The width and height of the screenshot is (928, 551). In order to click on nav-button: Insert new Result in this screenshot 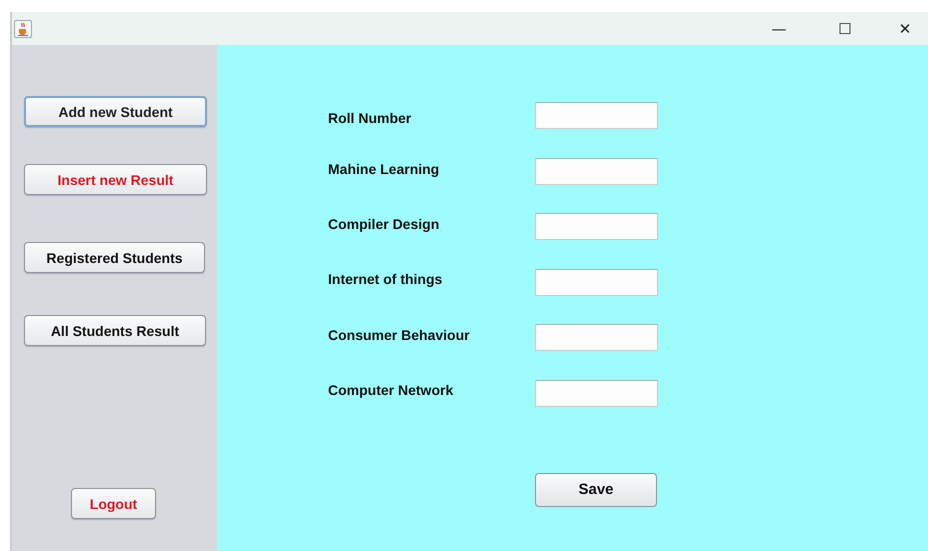, I will do `click(115, 179)`.